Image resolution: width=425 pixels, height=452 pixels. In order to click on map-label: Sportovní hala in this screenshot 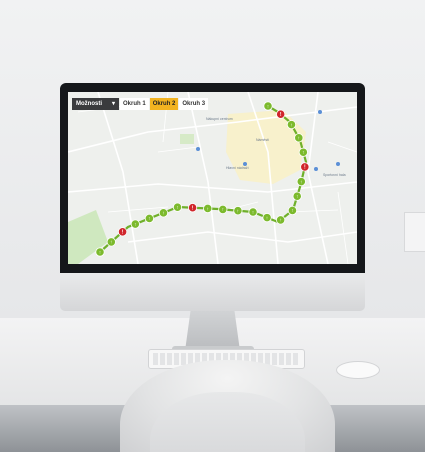, I will do `click(334, 175)`.